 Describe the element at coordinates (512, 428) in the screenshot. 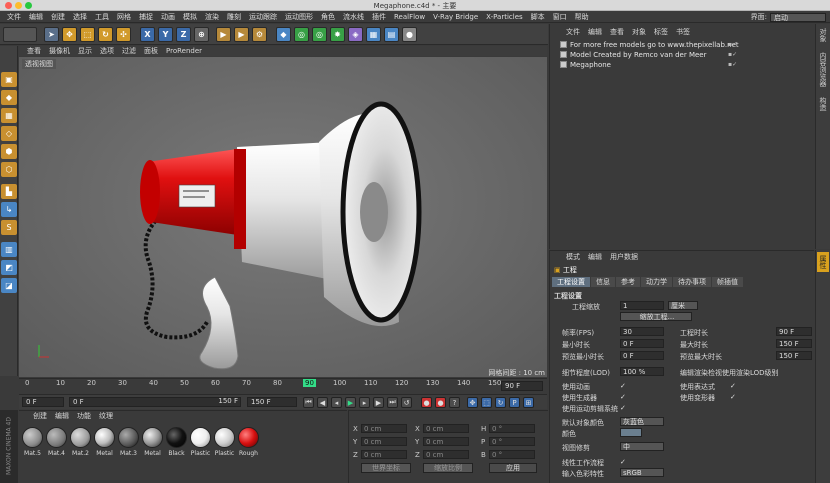

I see `rotation-h-field: 0 °` at that location.